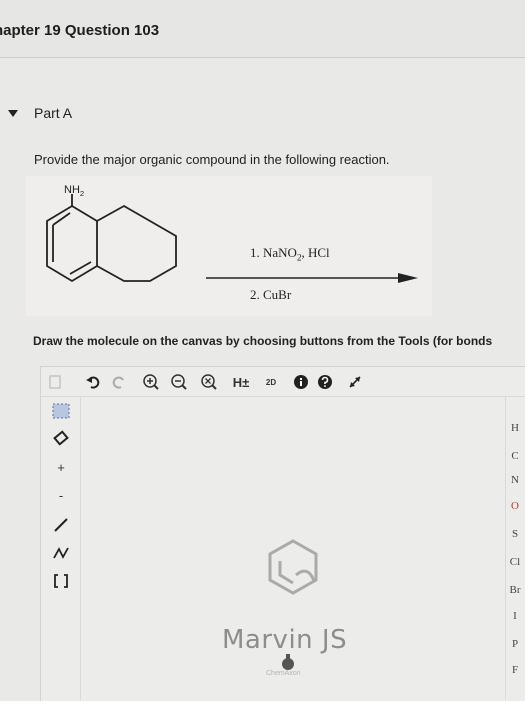  Describe the element at coordinates (293, 567) in the screenshot. I see `marvin-logo-icon` at that location.